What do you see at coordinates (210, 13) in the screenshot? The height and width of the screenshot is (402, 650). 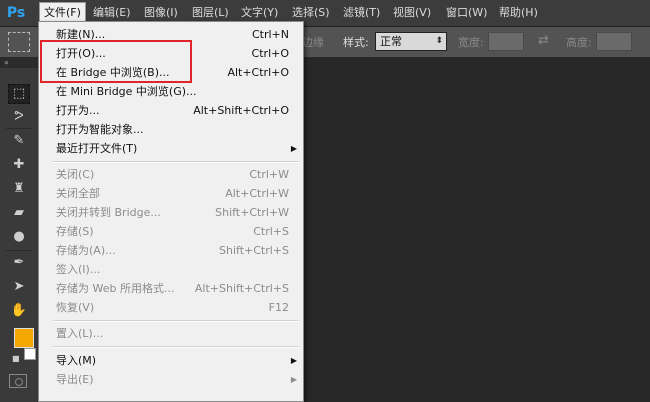 I see `menu-layer: 图层(L)` at bounding box center [210, 13].